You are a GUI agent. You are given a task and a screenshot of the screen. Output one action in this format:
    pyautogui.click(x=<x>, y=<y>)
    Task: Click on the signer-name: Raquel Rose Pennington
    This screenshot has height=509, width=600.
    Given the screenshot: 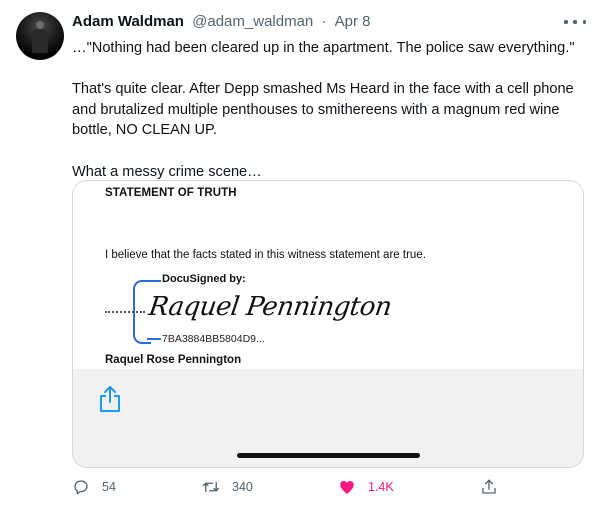 What is the action you would take?
    pyautogui.click(x=173, y=360)
    